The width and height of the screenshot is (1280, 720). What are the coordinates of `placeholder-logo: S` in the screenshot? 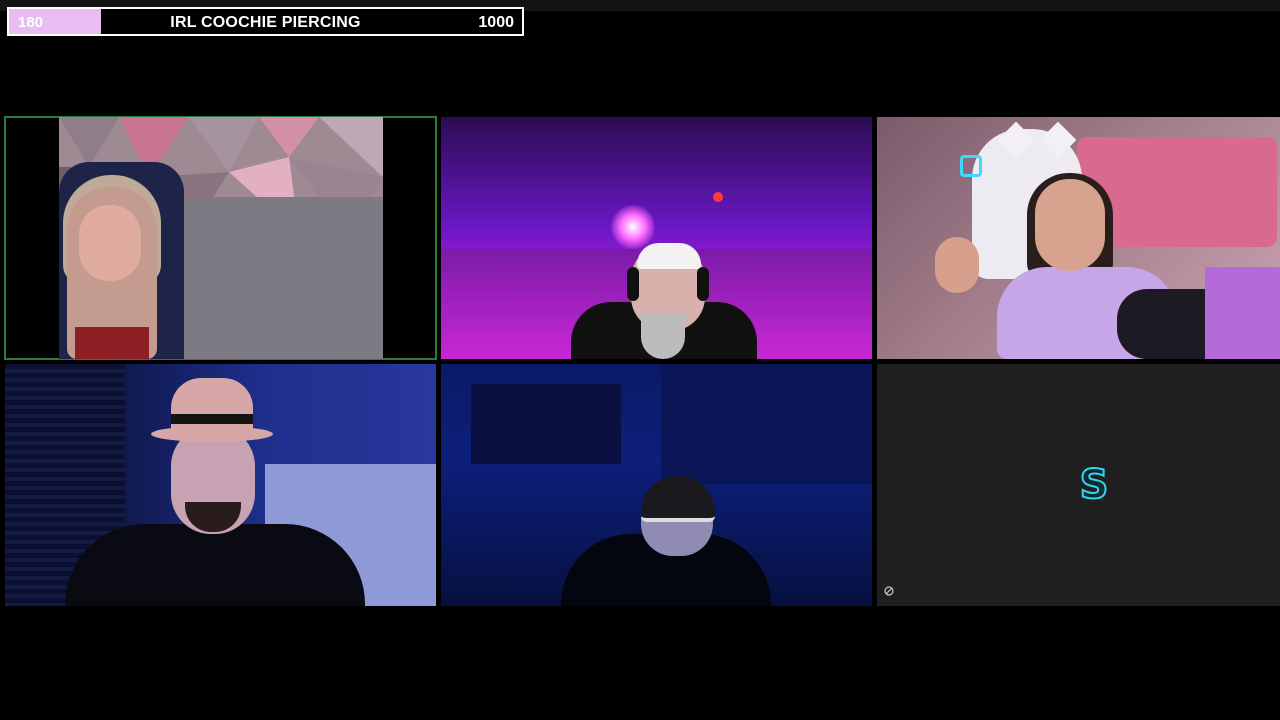 It's located at (1094, 485).